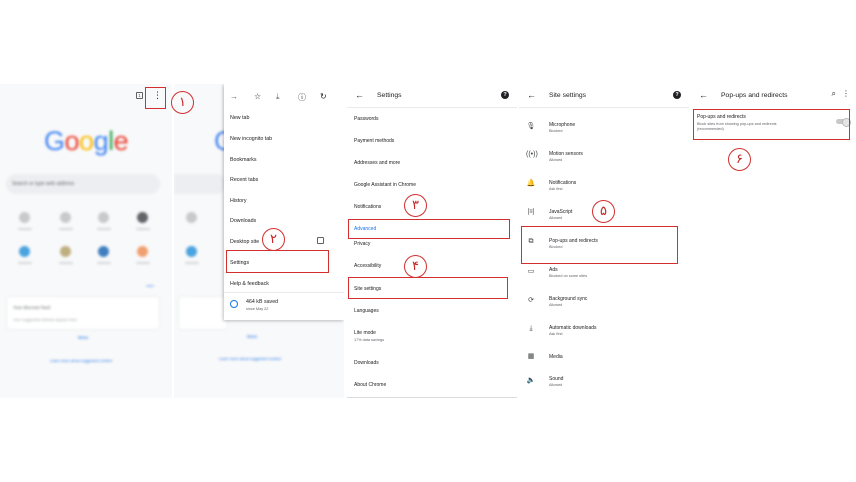  What do you see at coordinates (244, 180) in the screenshot?
I see `menu-item-recent-tabs: Recent tabs` at bounding box center [244, 180].